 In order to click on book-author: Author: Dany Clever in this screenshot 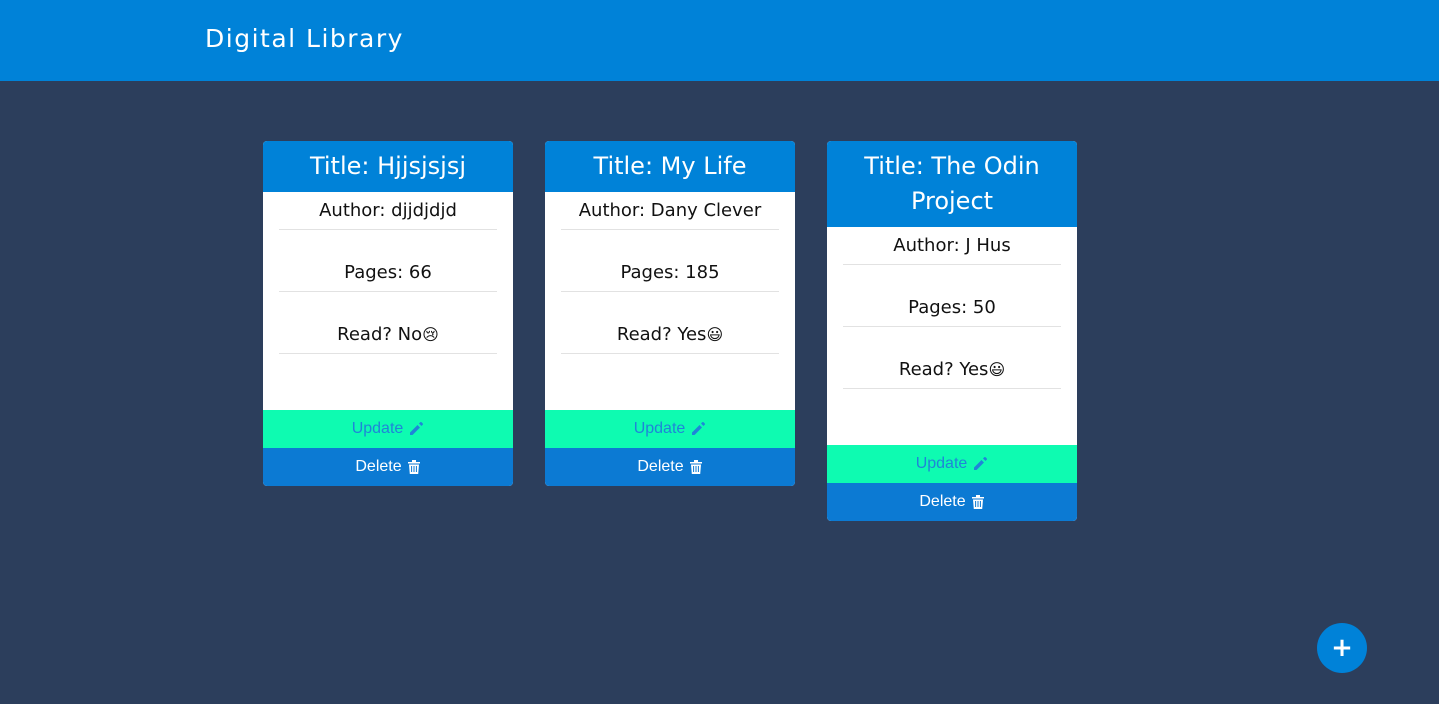, I will do `click(670, 211)`.